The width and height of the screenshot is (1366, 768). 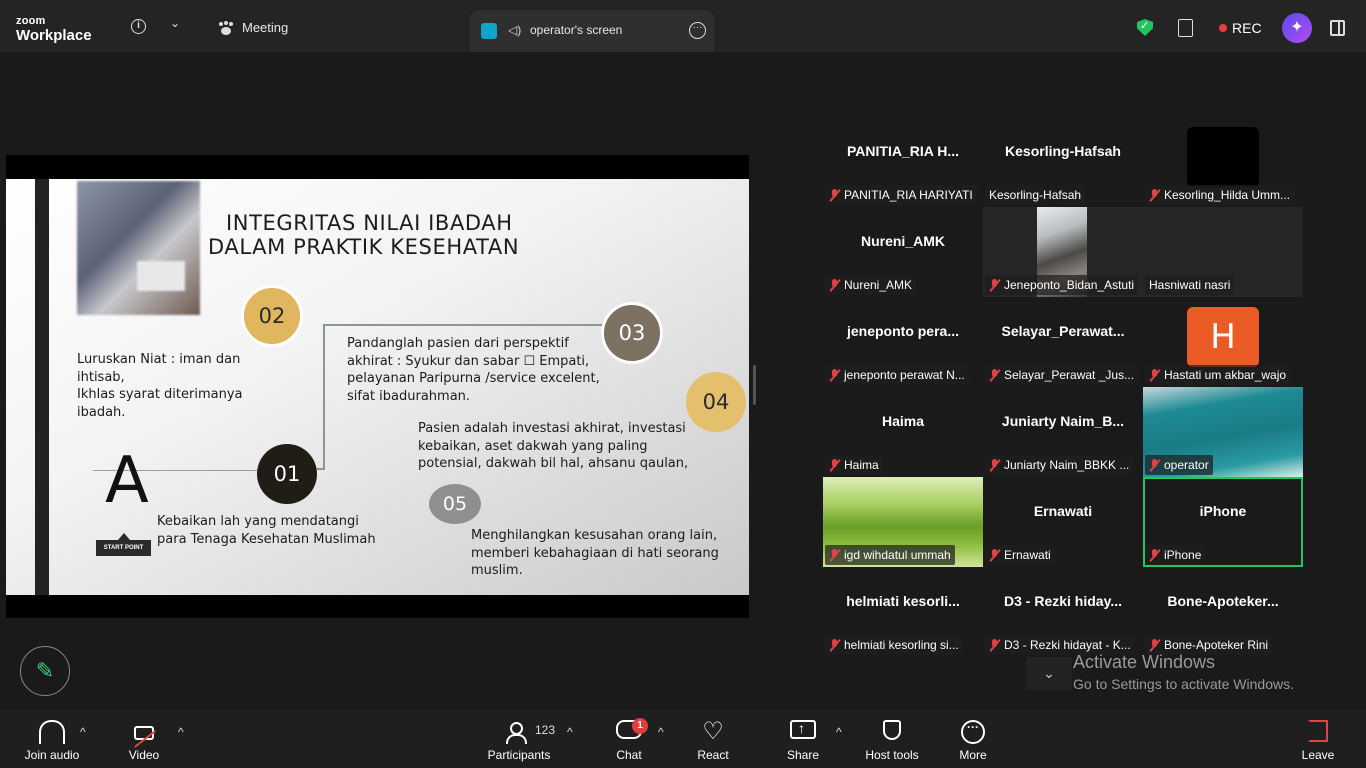 What do you see at coordinates (52, 739) in the screenshot?
I see `join-audio-button: Join audio` at bounding box center [52, 739].